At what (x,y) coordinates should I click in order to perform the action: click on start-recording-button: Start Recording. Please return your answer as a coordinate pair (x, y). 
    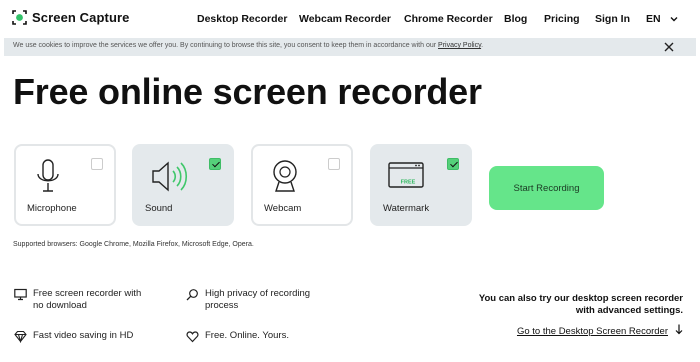
    Looking at the image, I should click on (546, 188).